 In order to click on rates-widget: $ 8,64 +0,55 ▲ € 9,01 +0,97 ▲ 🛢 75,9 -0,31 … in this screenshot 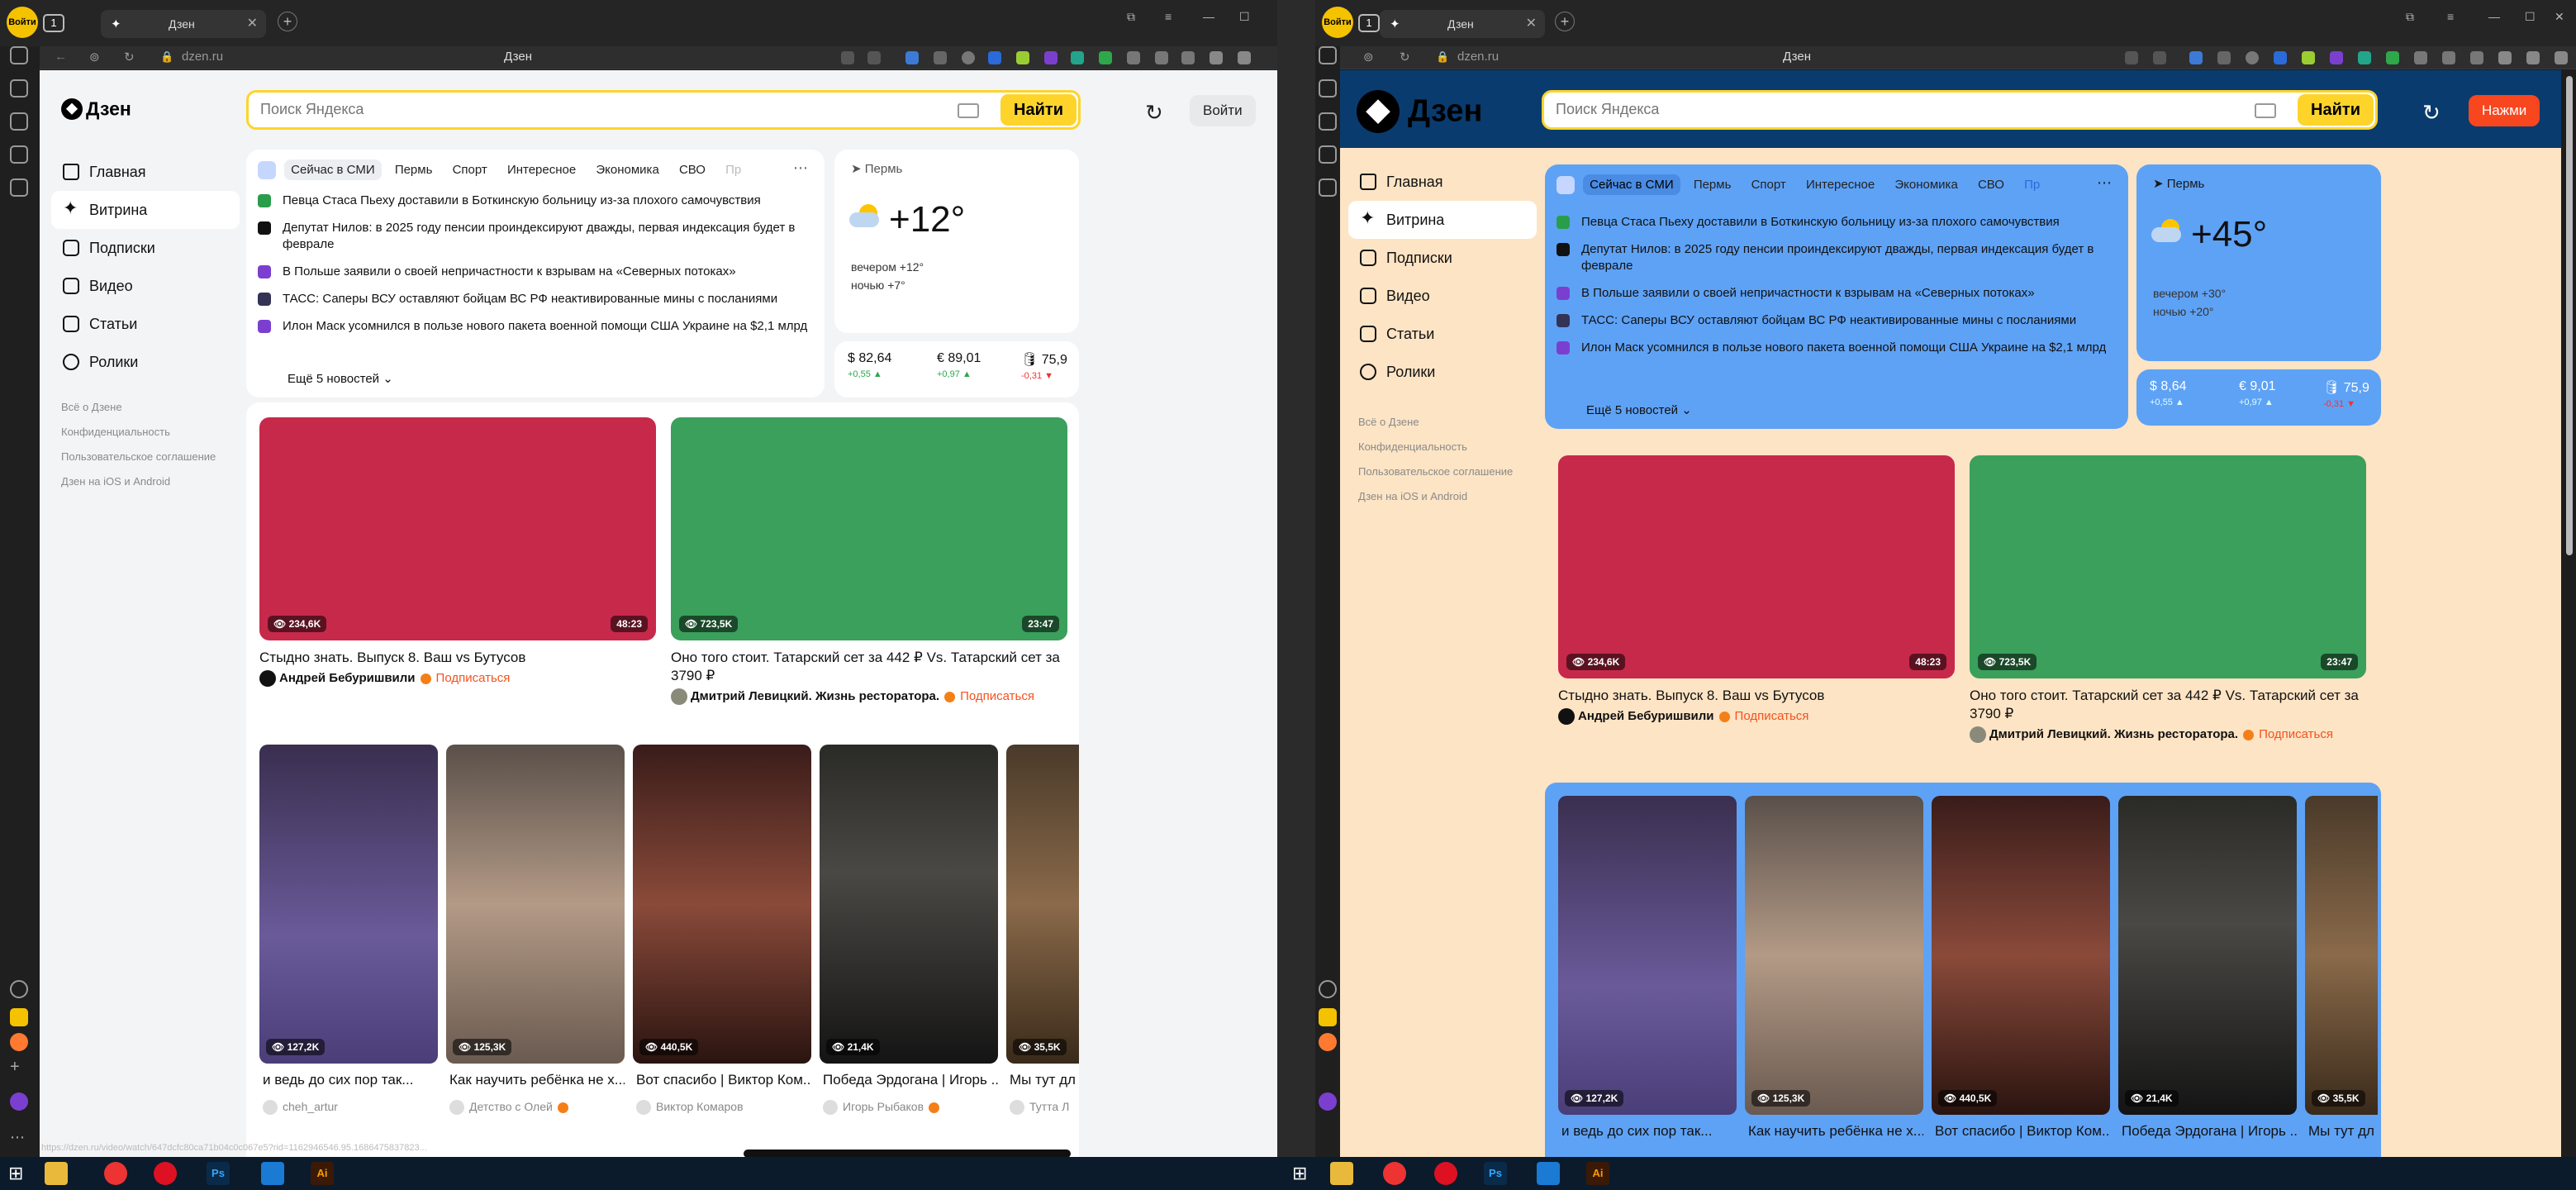, I will do `click(2258, 397)`.